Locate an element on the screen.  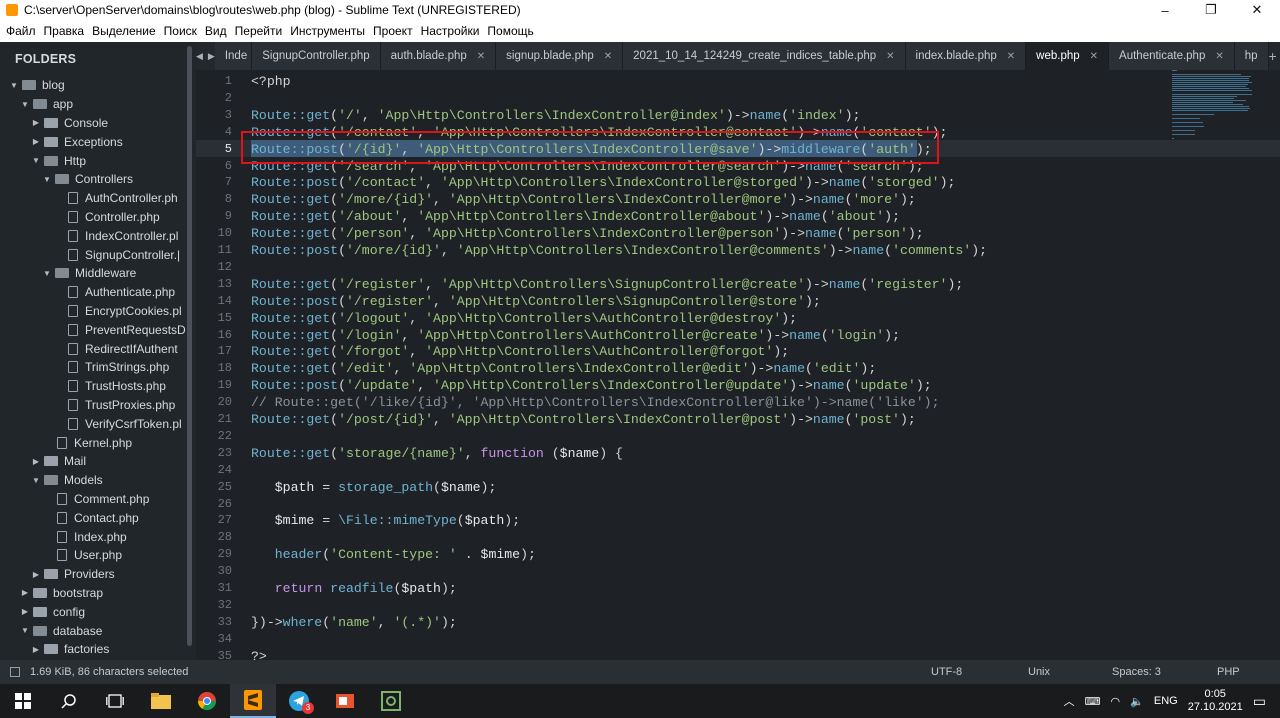
menu-preferences: Настройки is located at coordinates (450, 31).